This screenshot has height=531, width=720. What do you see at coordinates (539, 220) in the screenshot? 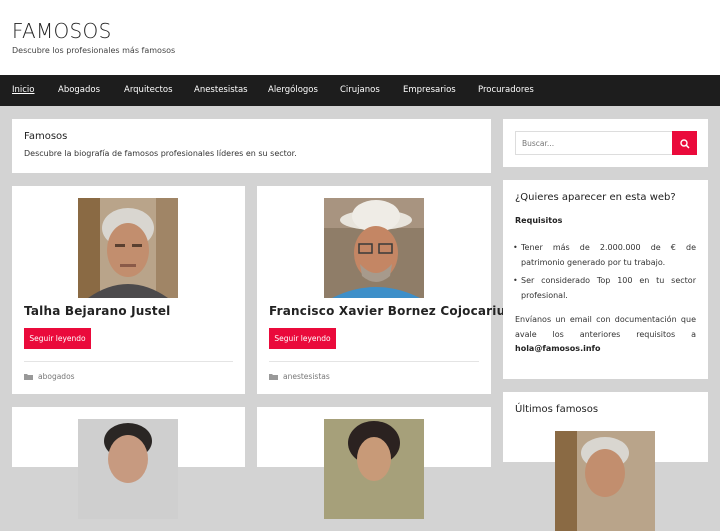
I see `requirements-heading: Requisitos` at bounding box center [539, 220].